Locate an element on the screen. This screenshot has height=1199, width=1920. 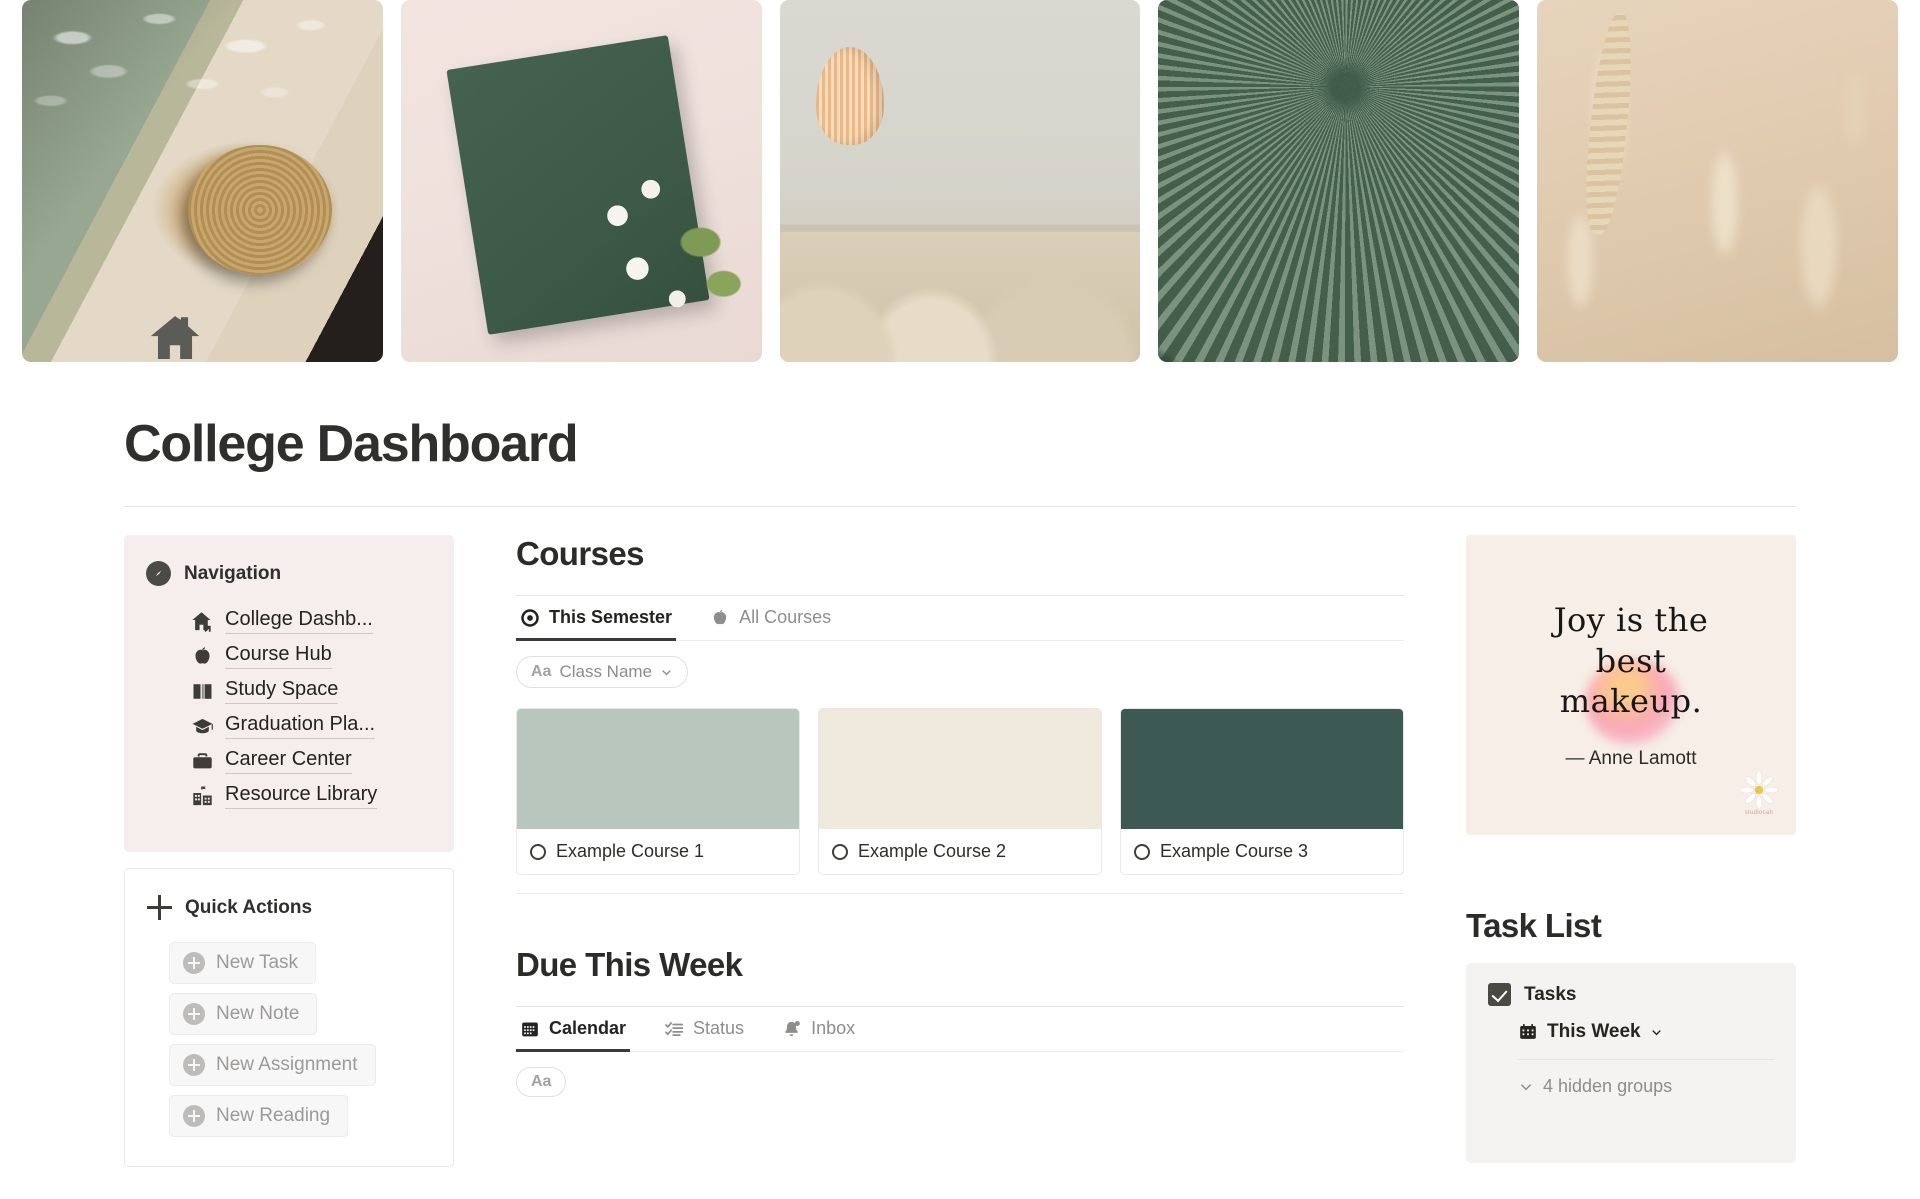
new-reading-button: New Reading is located at coordinates (259, 1116).